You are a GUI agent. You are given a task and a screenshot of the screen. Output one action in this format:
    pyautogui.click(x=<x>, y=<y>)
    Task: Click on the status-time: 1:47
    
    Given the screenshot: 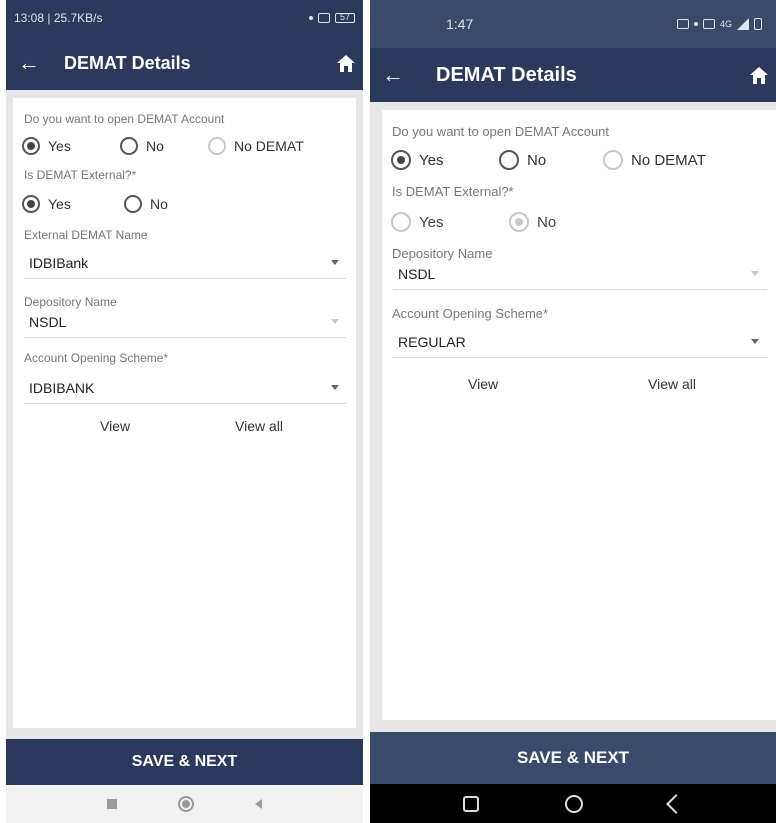 What is the action you would take?
    pyautogui.click(x=460, y=24)
    